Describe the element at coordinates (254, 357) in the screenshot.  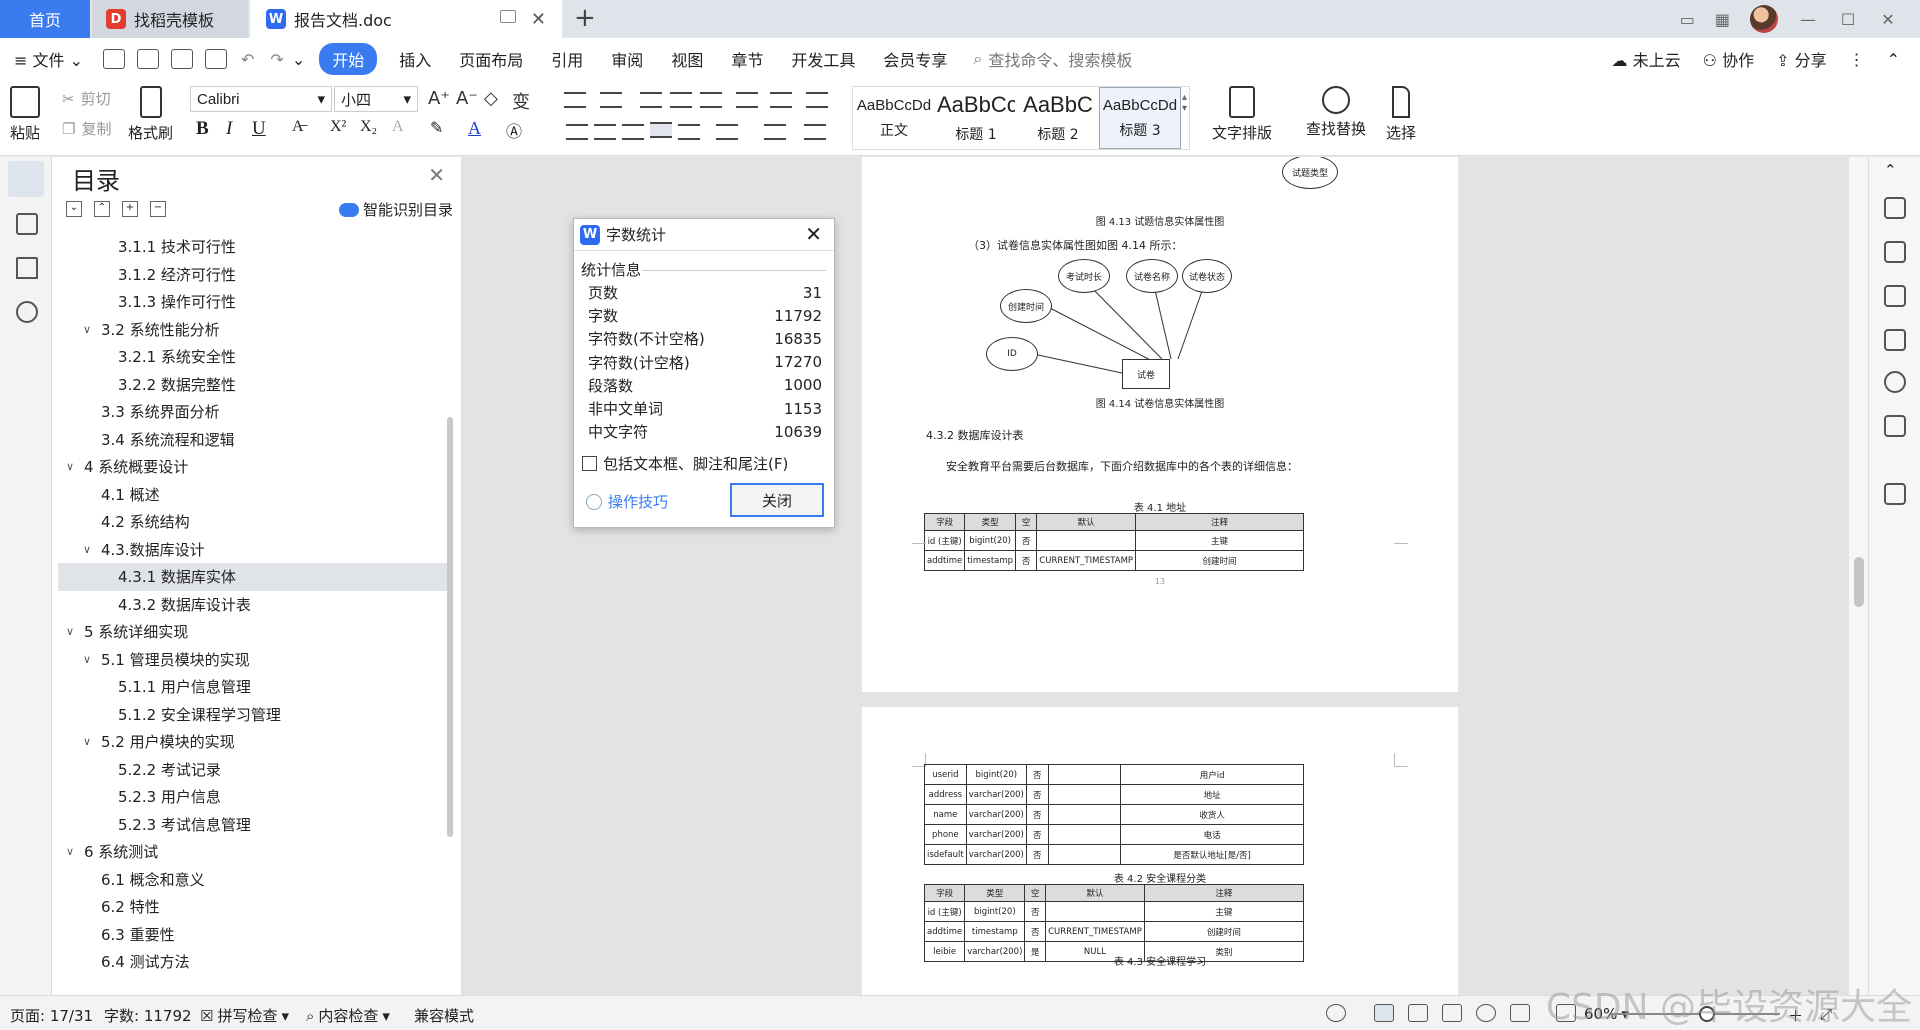
I see `toc-item: 3.2.1 系统安全性` at that location.